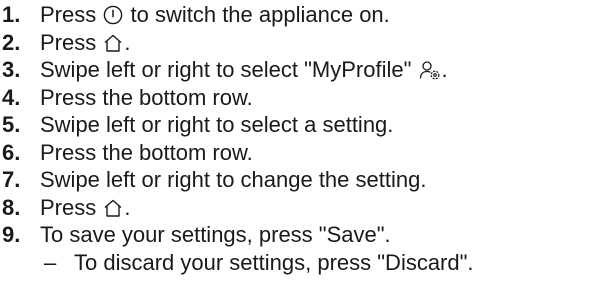 The image size is (601, 300). What do you see at coordinates (11, 124) in the screenshot?
I see `step-number: 5.` at bounding box center [11, 124].